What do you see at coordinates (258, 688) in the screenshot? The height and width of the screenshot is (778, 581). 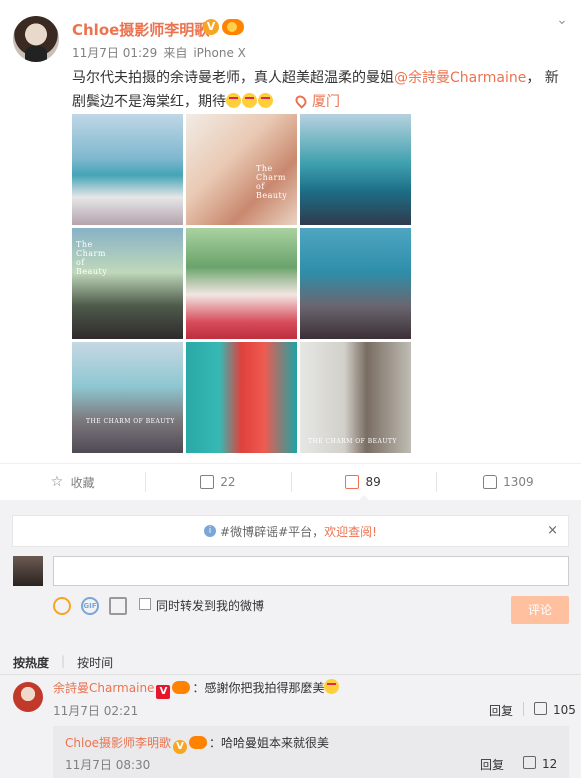 I see `comment-text: ：感謝你把我拍得那麼美` at bounding box center [258, 688].